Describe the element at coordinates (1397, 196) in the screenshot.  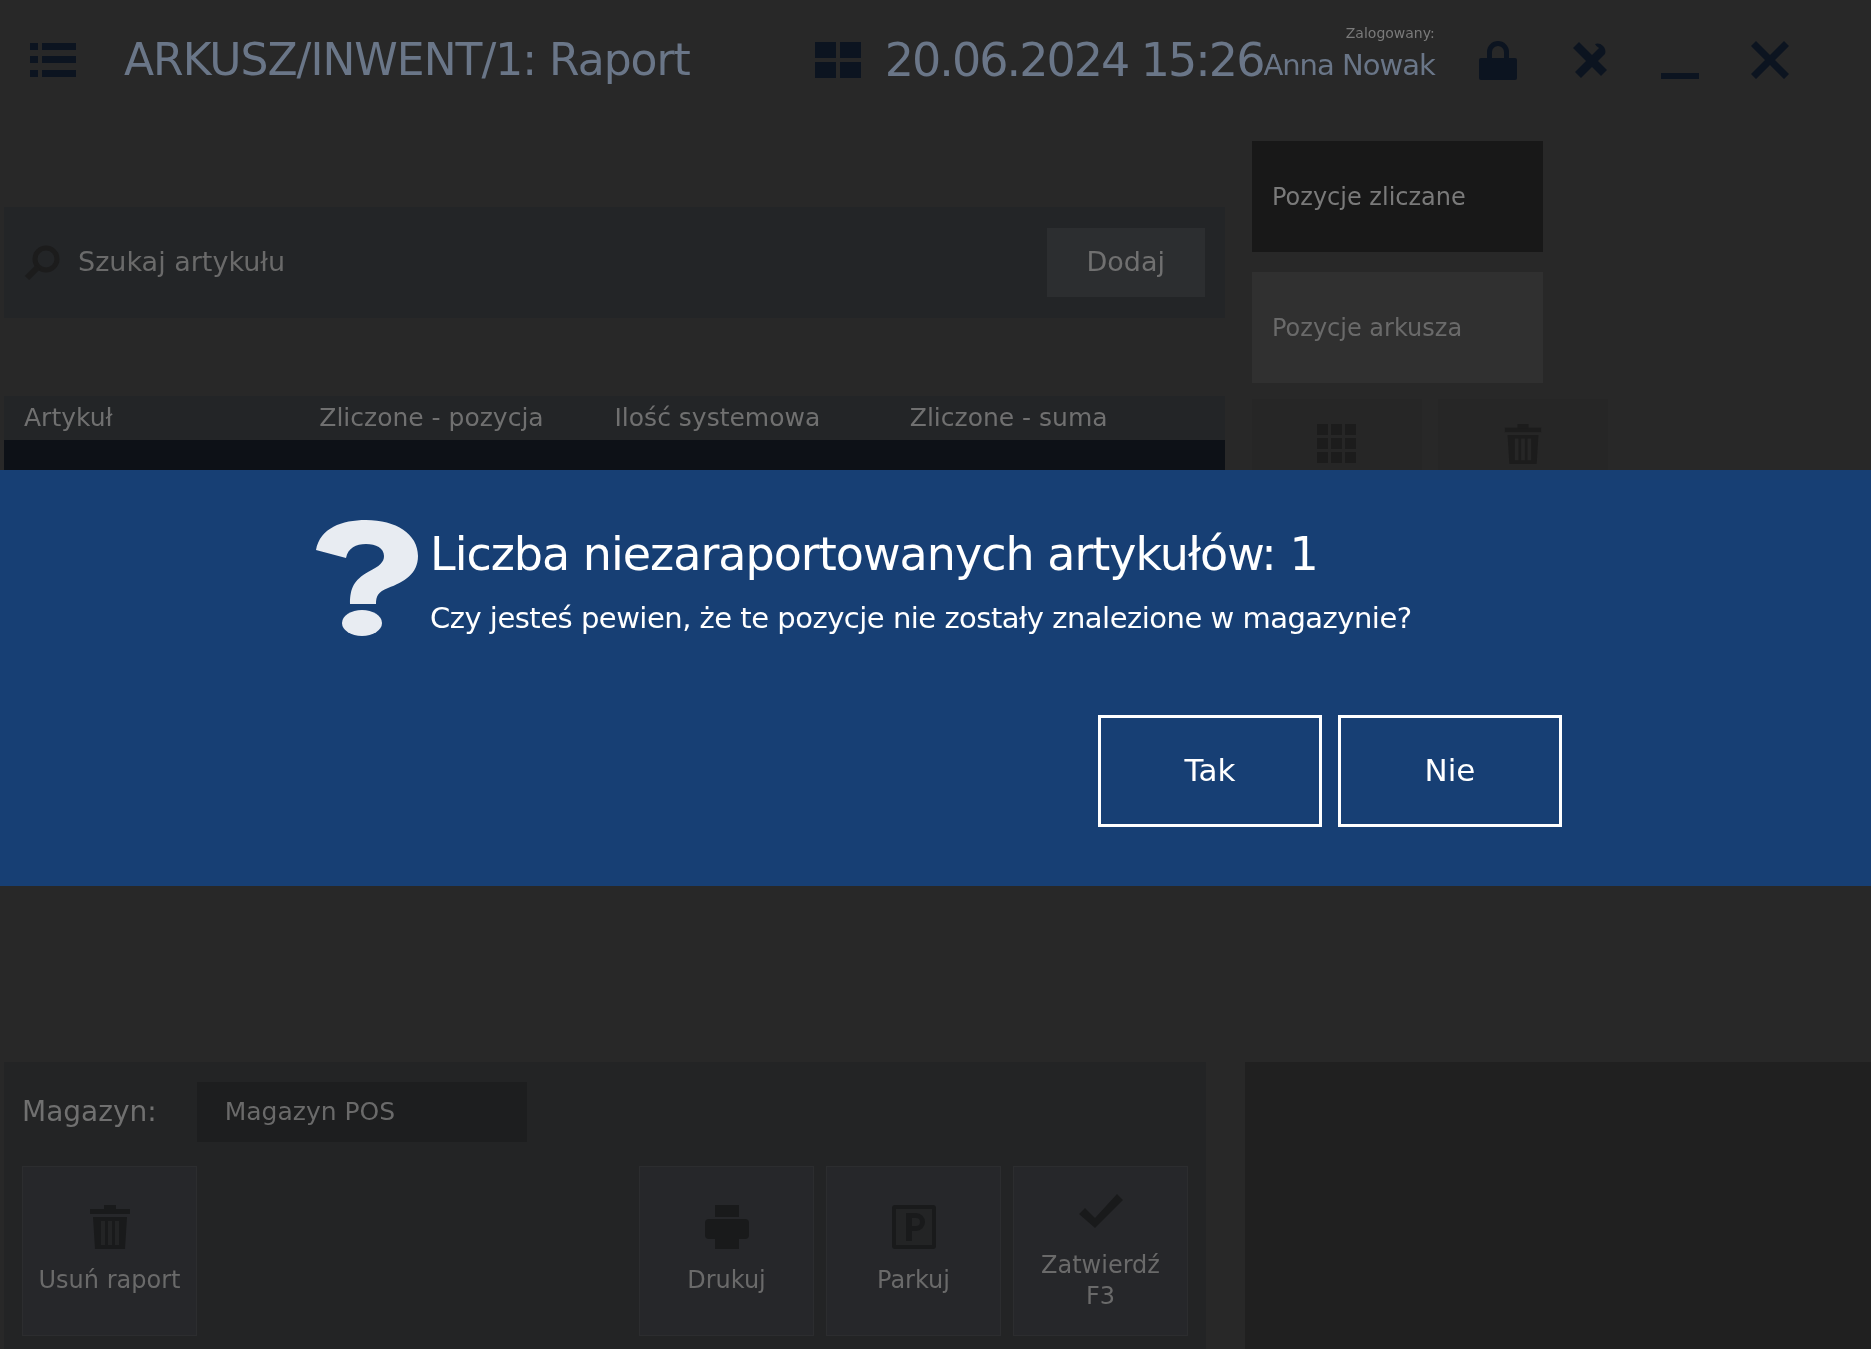
I see `side-tab: Pozycje zliczane` at that location.